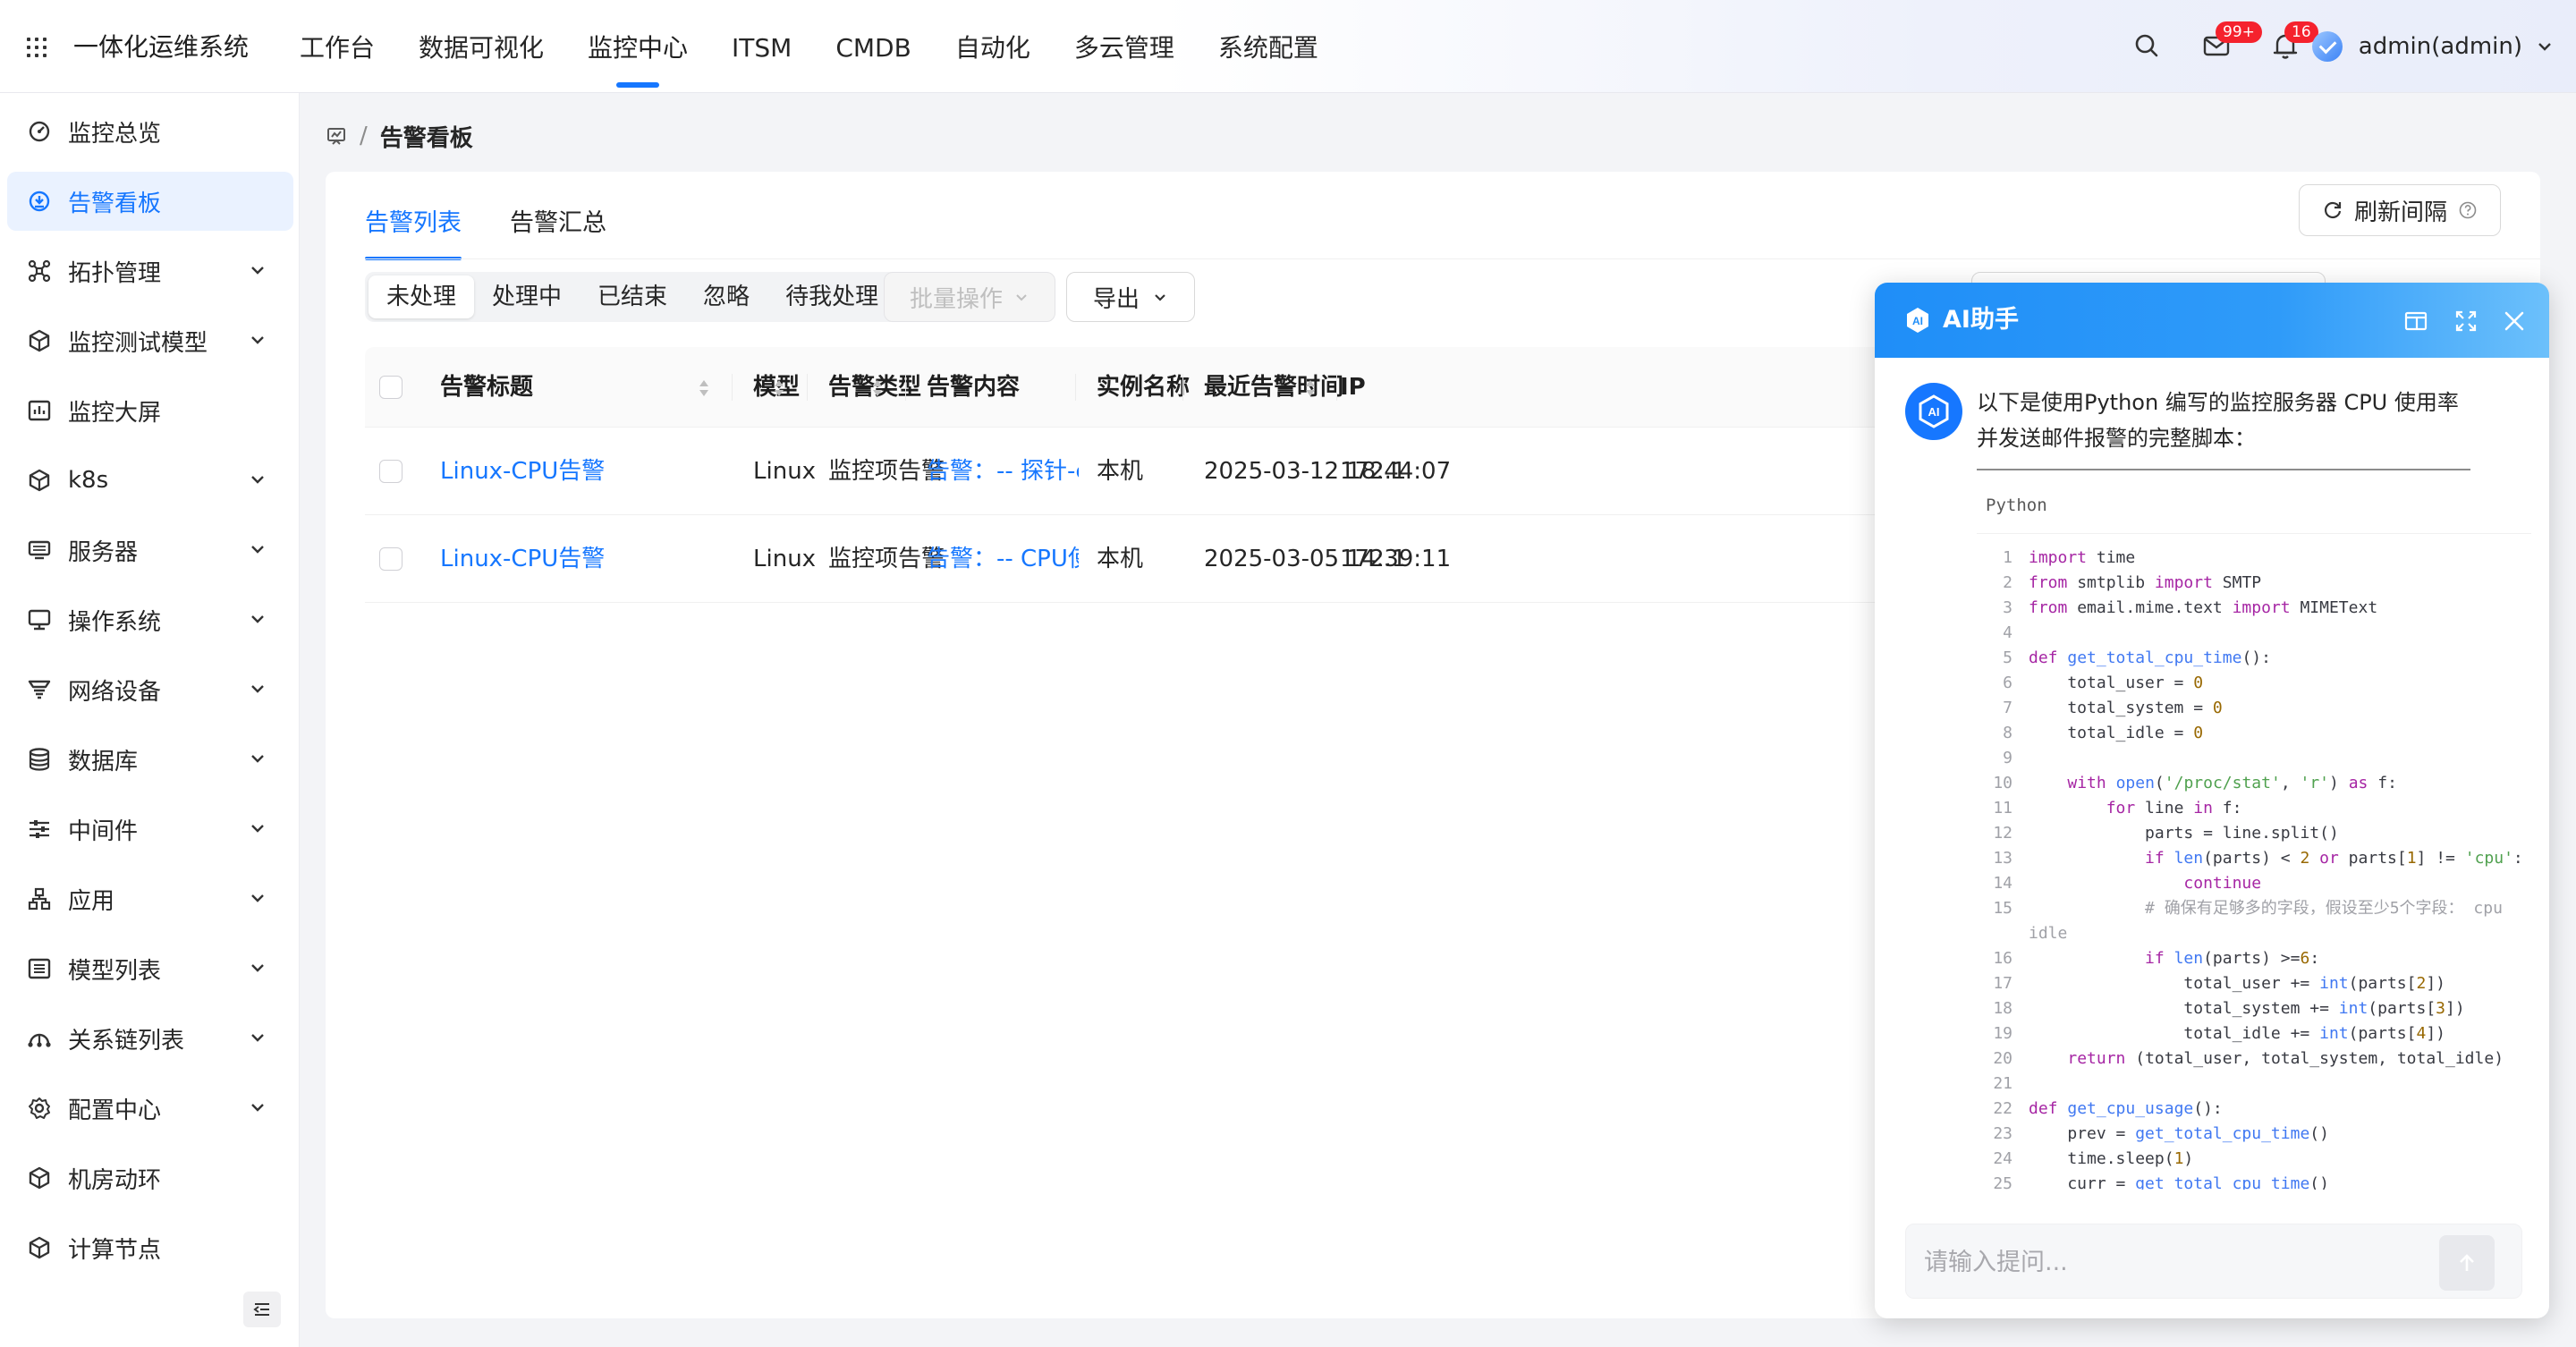 This screenshot has width=2576, height=1347. Describe the element at coordinates (2294, 41) in the screenshot. I see `bell-icon: 16` at that location.